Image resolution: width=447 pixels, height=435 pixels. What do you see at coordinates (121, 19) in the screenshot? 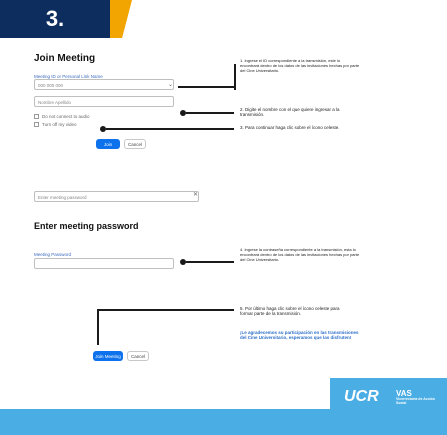
I see `step-badge-accent` at bounding box center [121, 19].